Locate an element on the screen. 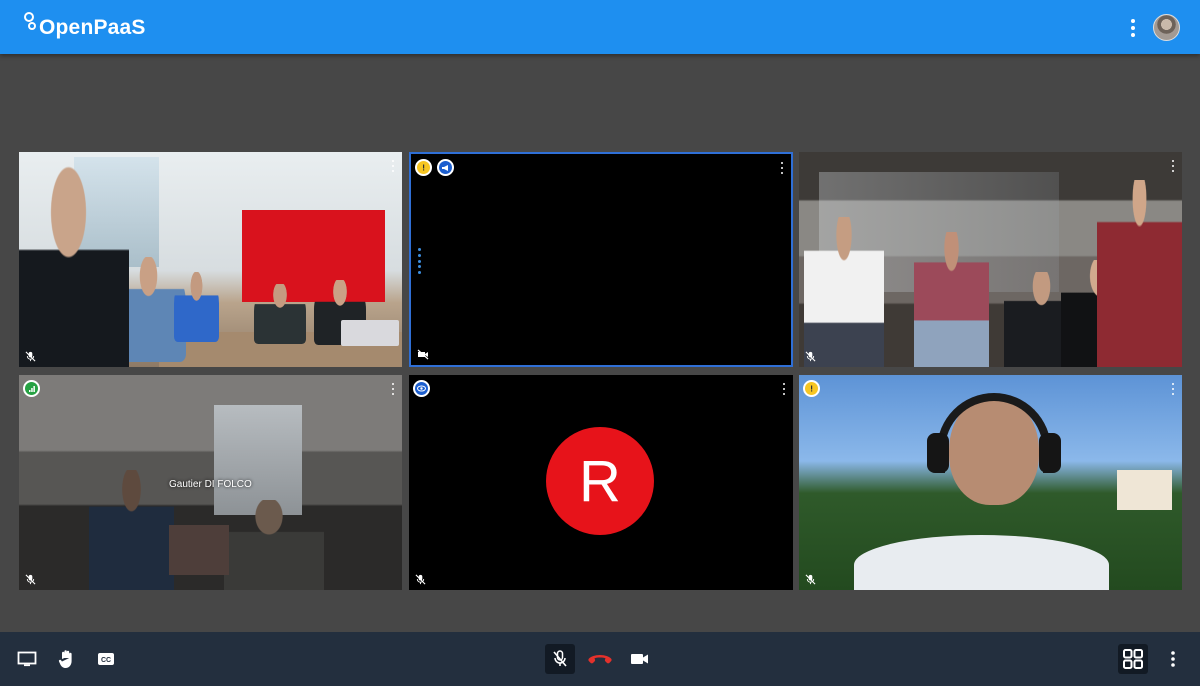 This screenshot has height=686, width=1200. presenter-badge-icon is located at coordinates (421, 388).